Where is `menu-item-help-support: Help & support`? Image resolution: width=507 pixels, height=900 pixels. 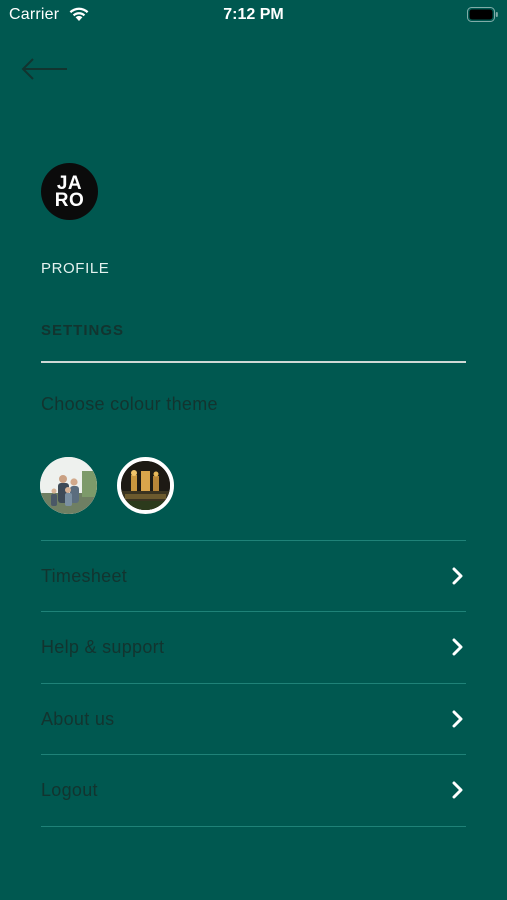 menu-item-help-support: Help & support is located at coordinates (253, 647).